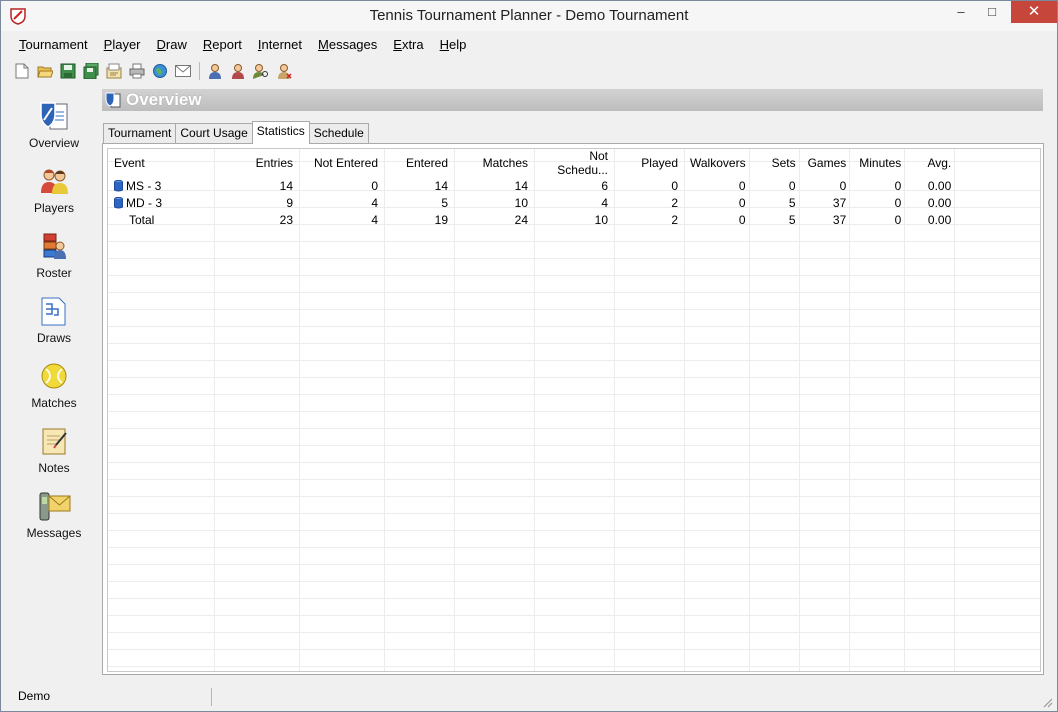 The height and width of the screenshot is (712, 1058). I want to click on close-button: ✕, so click(1034, 12).